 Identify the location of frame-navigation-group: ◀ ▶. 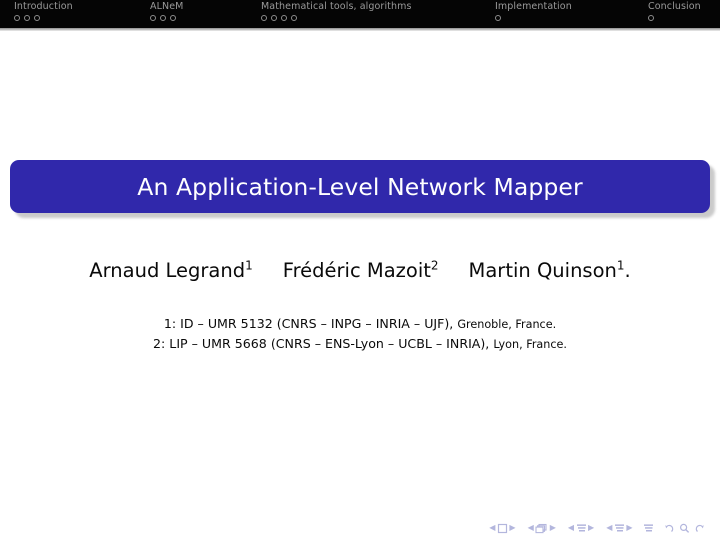
(541, 528).